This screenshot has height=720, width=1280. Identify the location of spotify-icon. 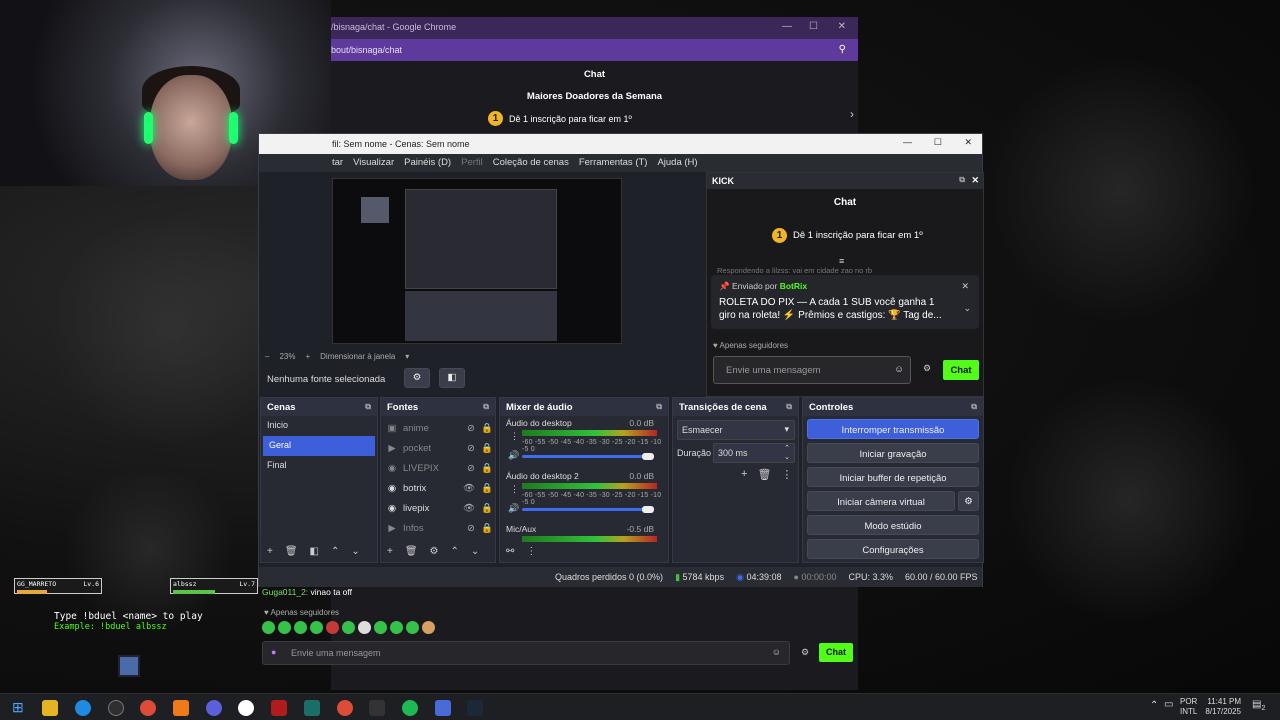
(410, 708).